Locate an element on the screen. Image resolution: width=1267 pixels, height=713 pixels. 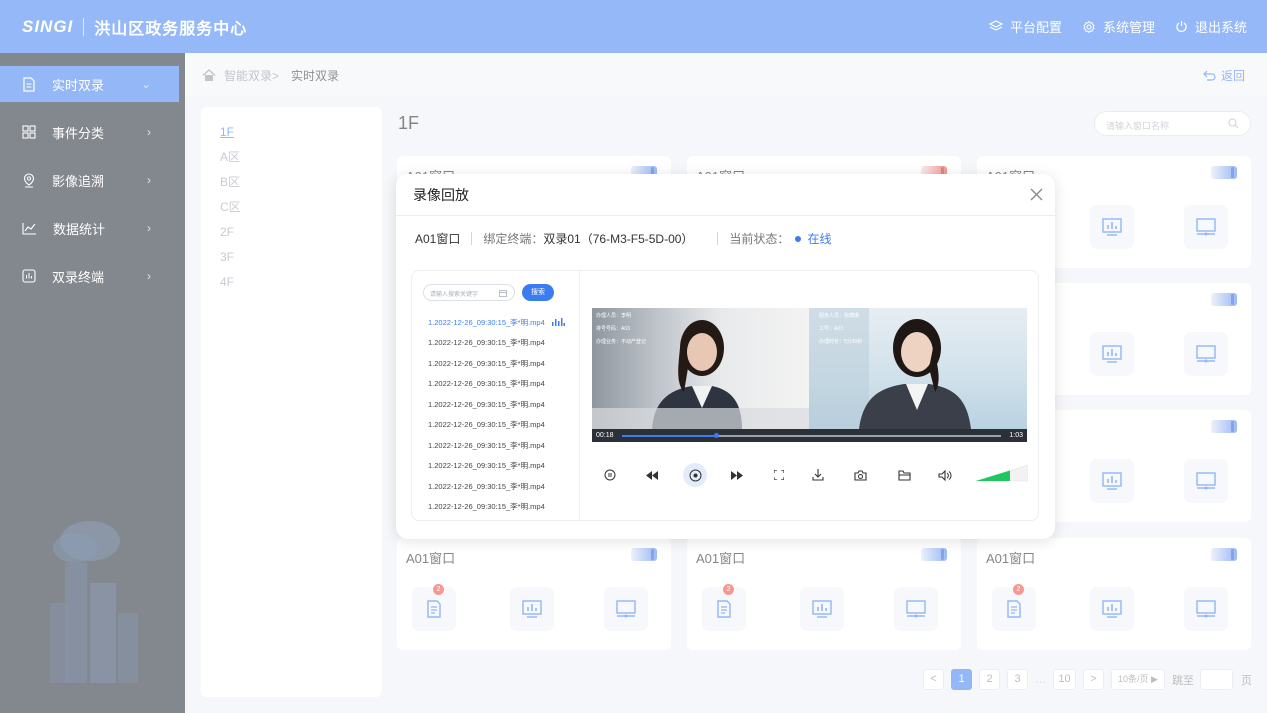
seek-track is located at coordinates (811, 435).